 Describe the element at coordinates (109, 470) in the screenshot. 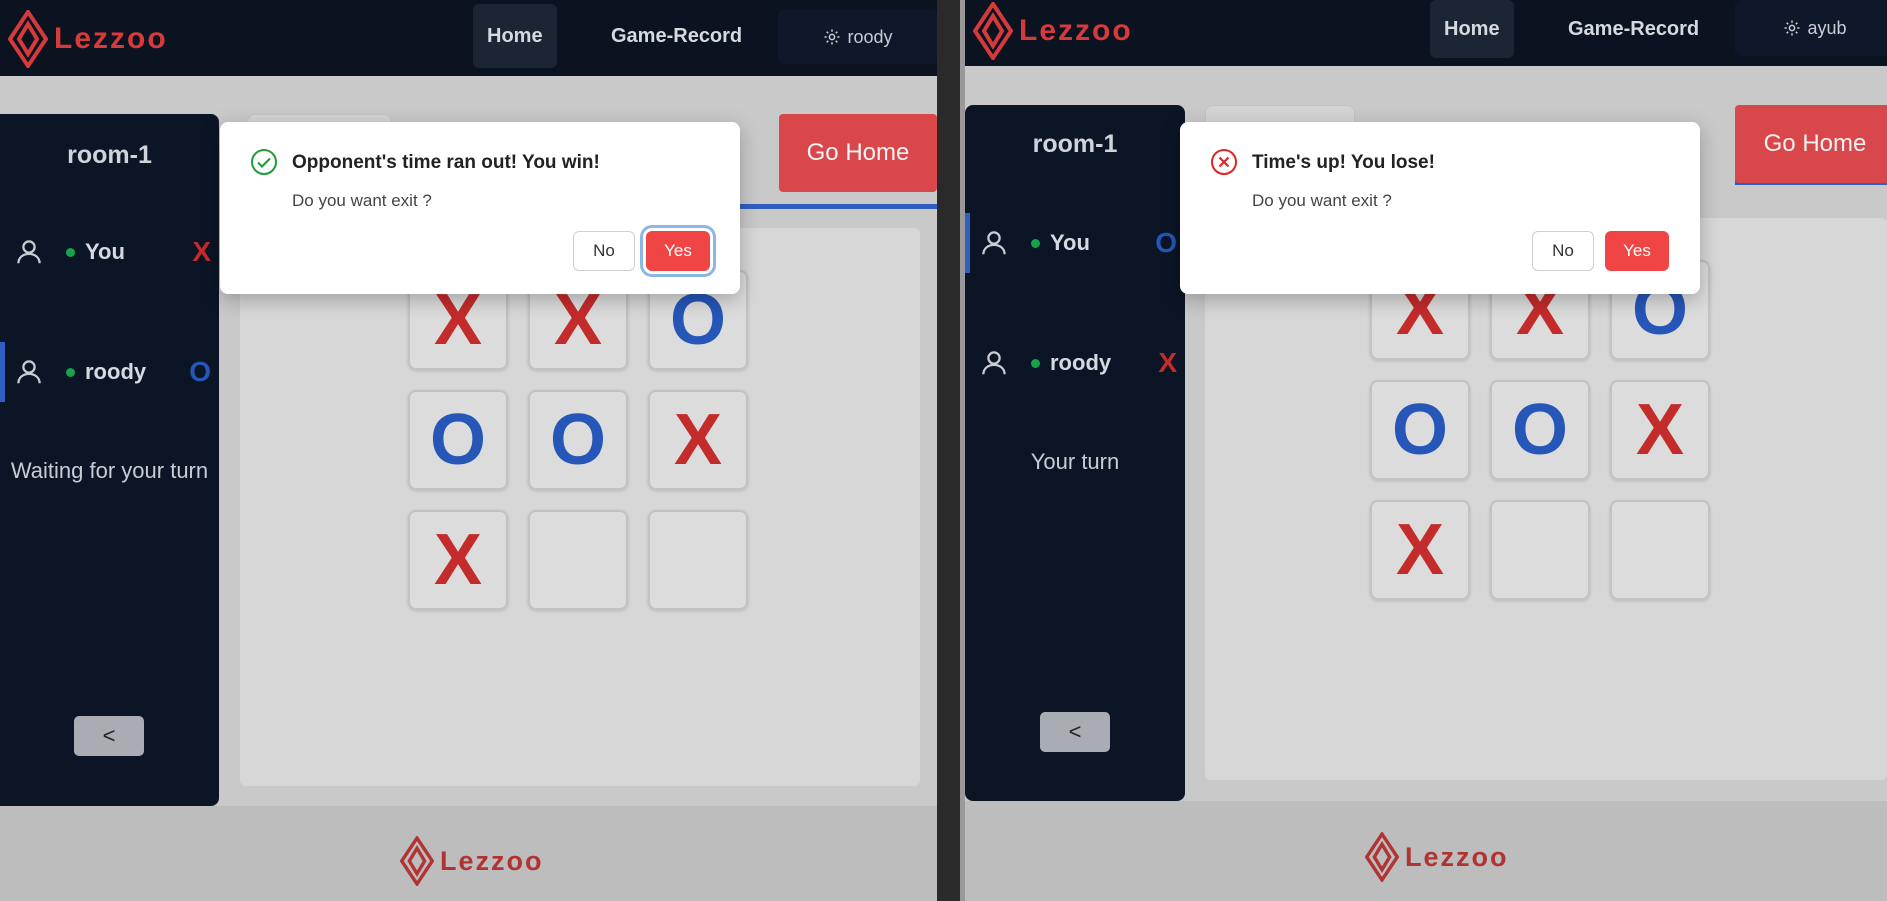

I see `turn-status: Waiting for your turn` at that location.